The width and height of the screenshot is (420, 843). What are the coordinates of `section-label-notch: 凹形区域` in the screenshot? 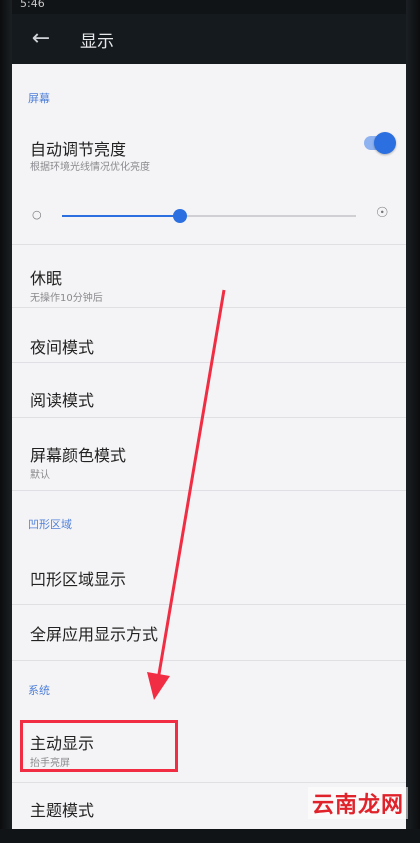 It's located at (50, 524).